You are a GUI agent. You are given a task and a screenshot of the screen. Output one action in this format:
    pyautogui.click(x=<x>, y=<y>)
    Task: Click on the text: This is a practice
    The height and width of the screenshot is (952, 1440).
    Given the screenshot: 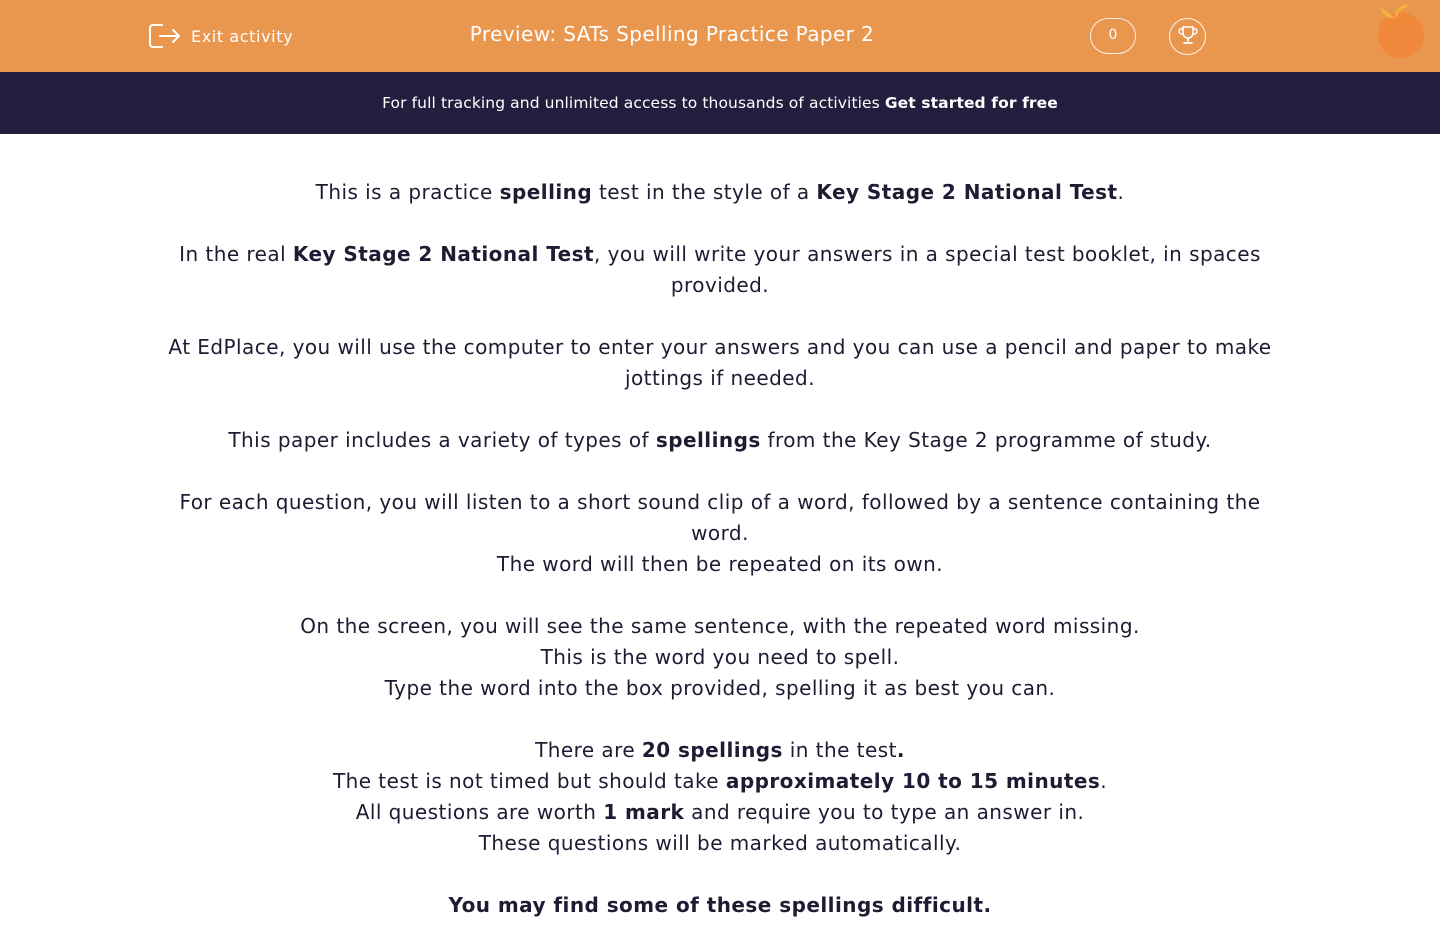 What is the action you would take?
    pyautogui.click(x=407, y=192)
    